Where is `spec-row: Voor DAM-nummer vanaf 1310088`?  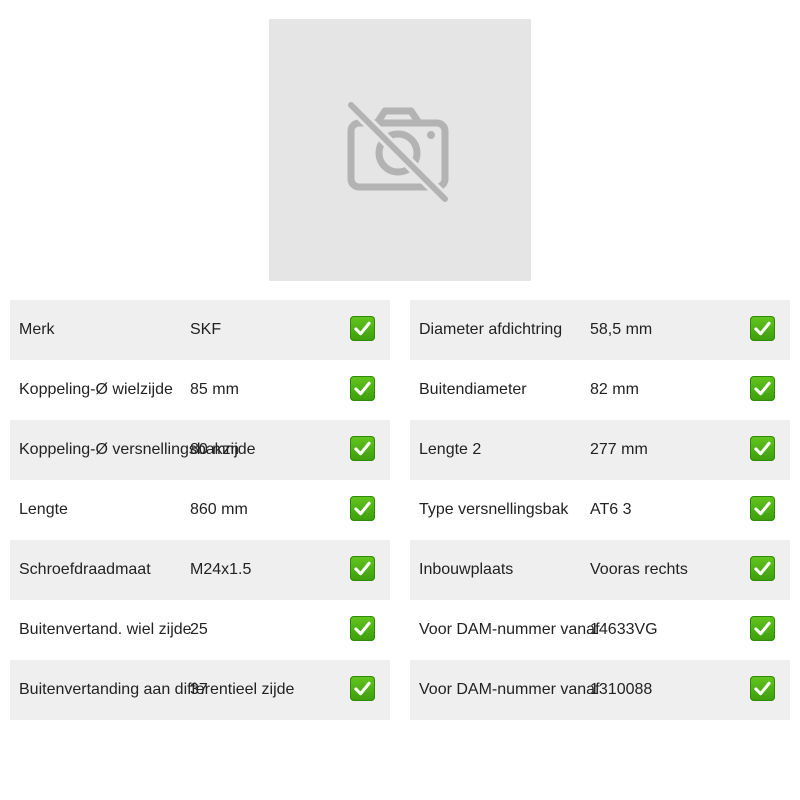 spec-row: Voor DAM-nummer vanaf 1310088 is located at coordinates (600, 690).